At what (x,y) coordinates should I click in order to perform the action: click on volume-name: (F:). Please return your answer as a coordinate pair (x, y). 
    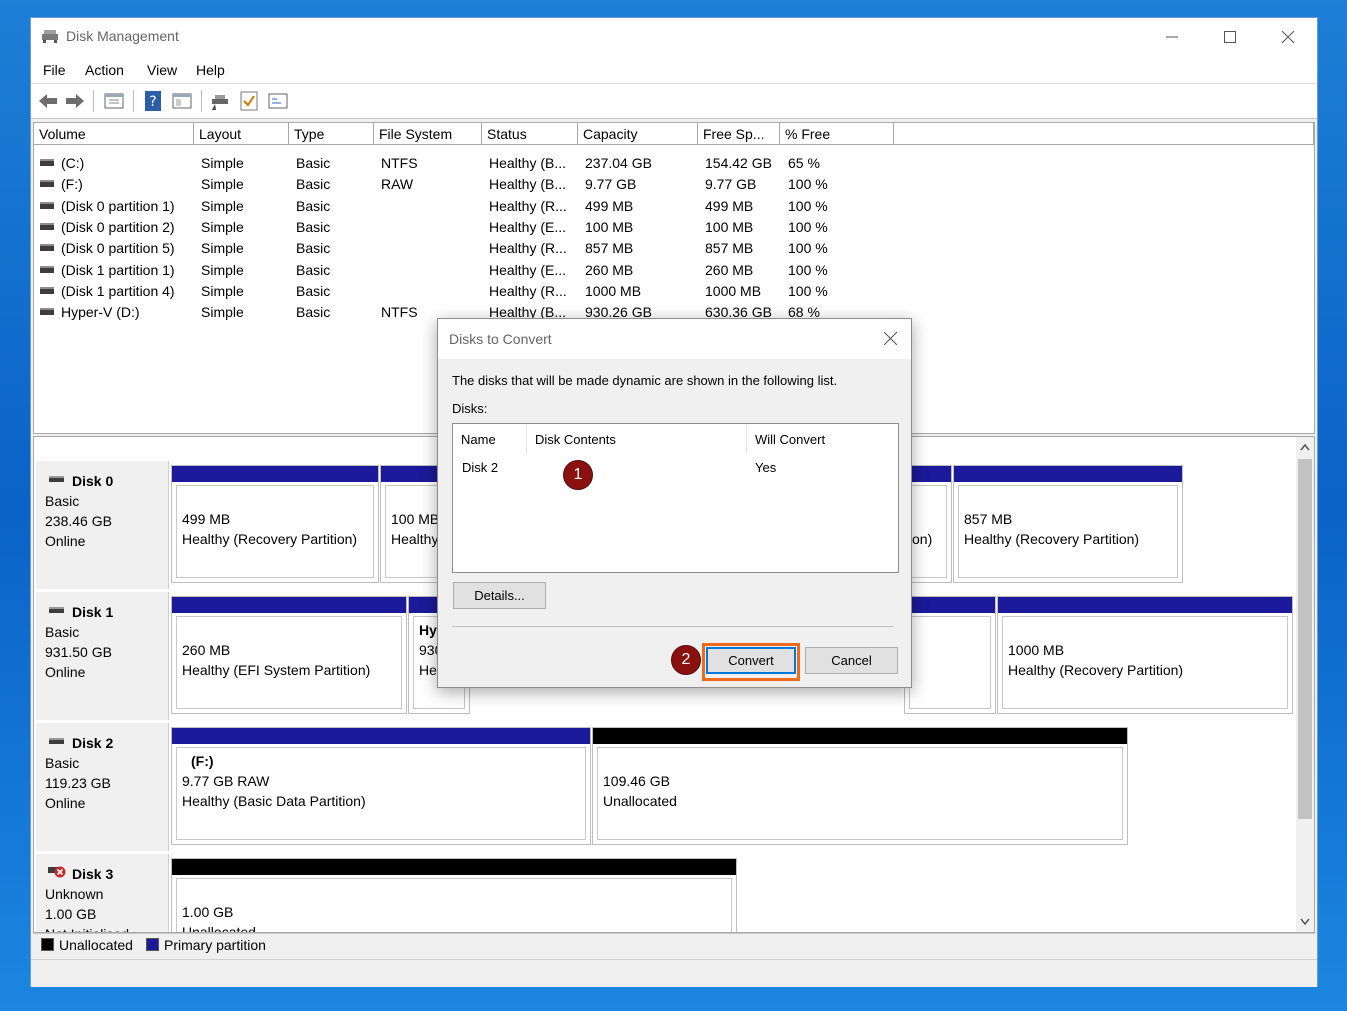
    Looking at the image, I should click on (72, 184).